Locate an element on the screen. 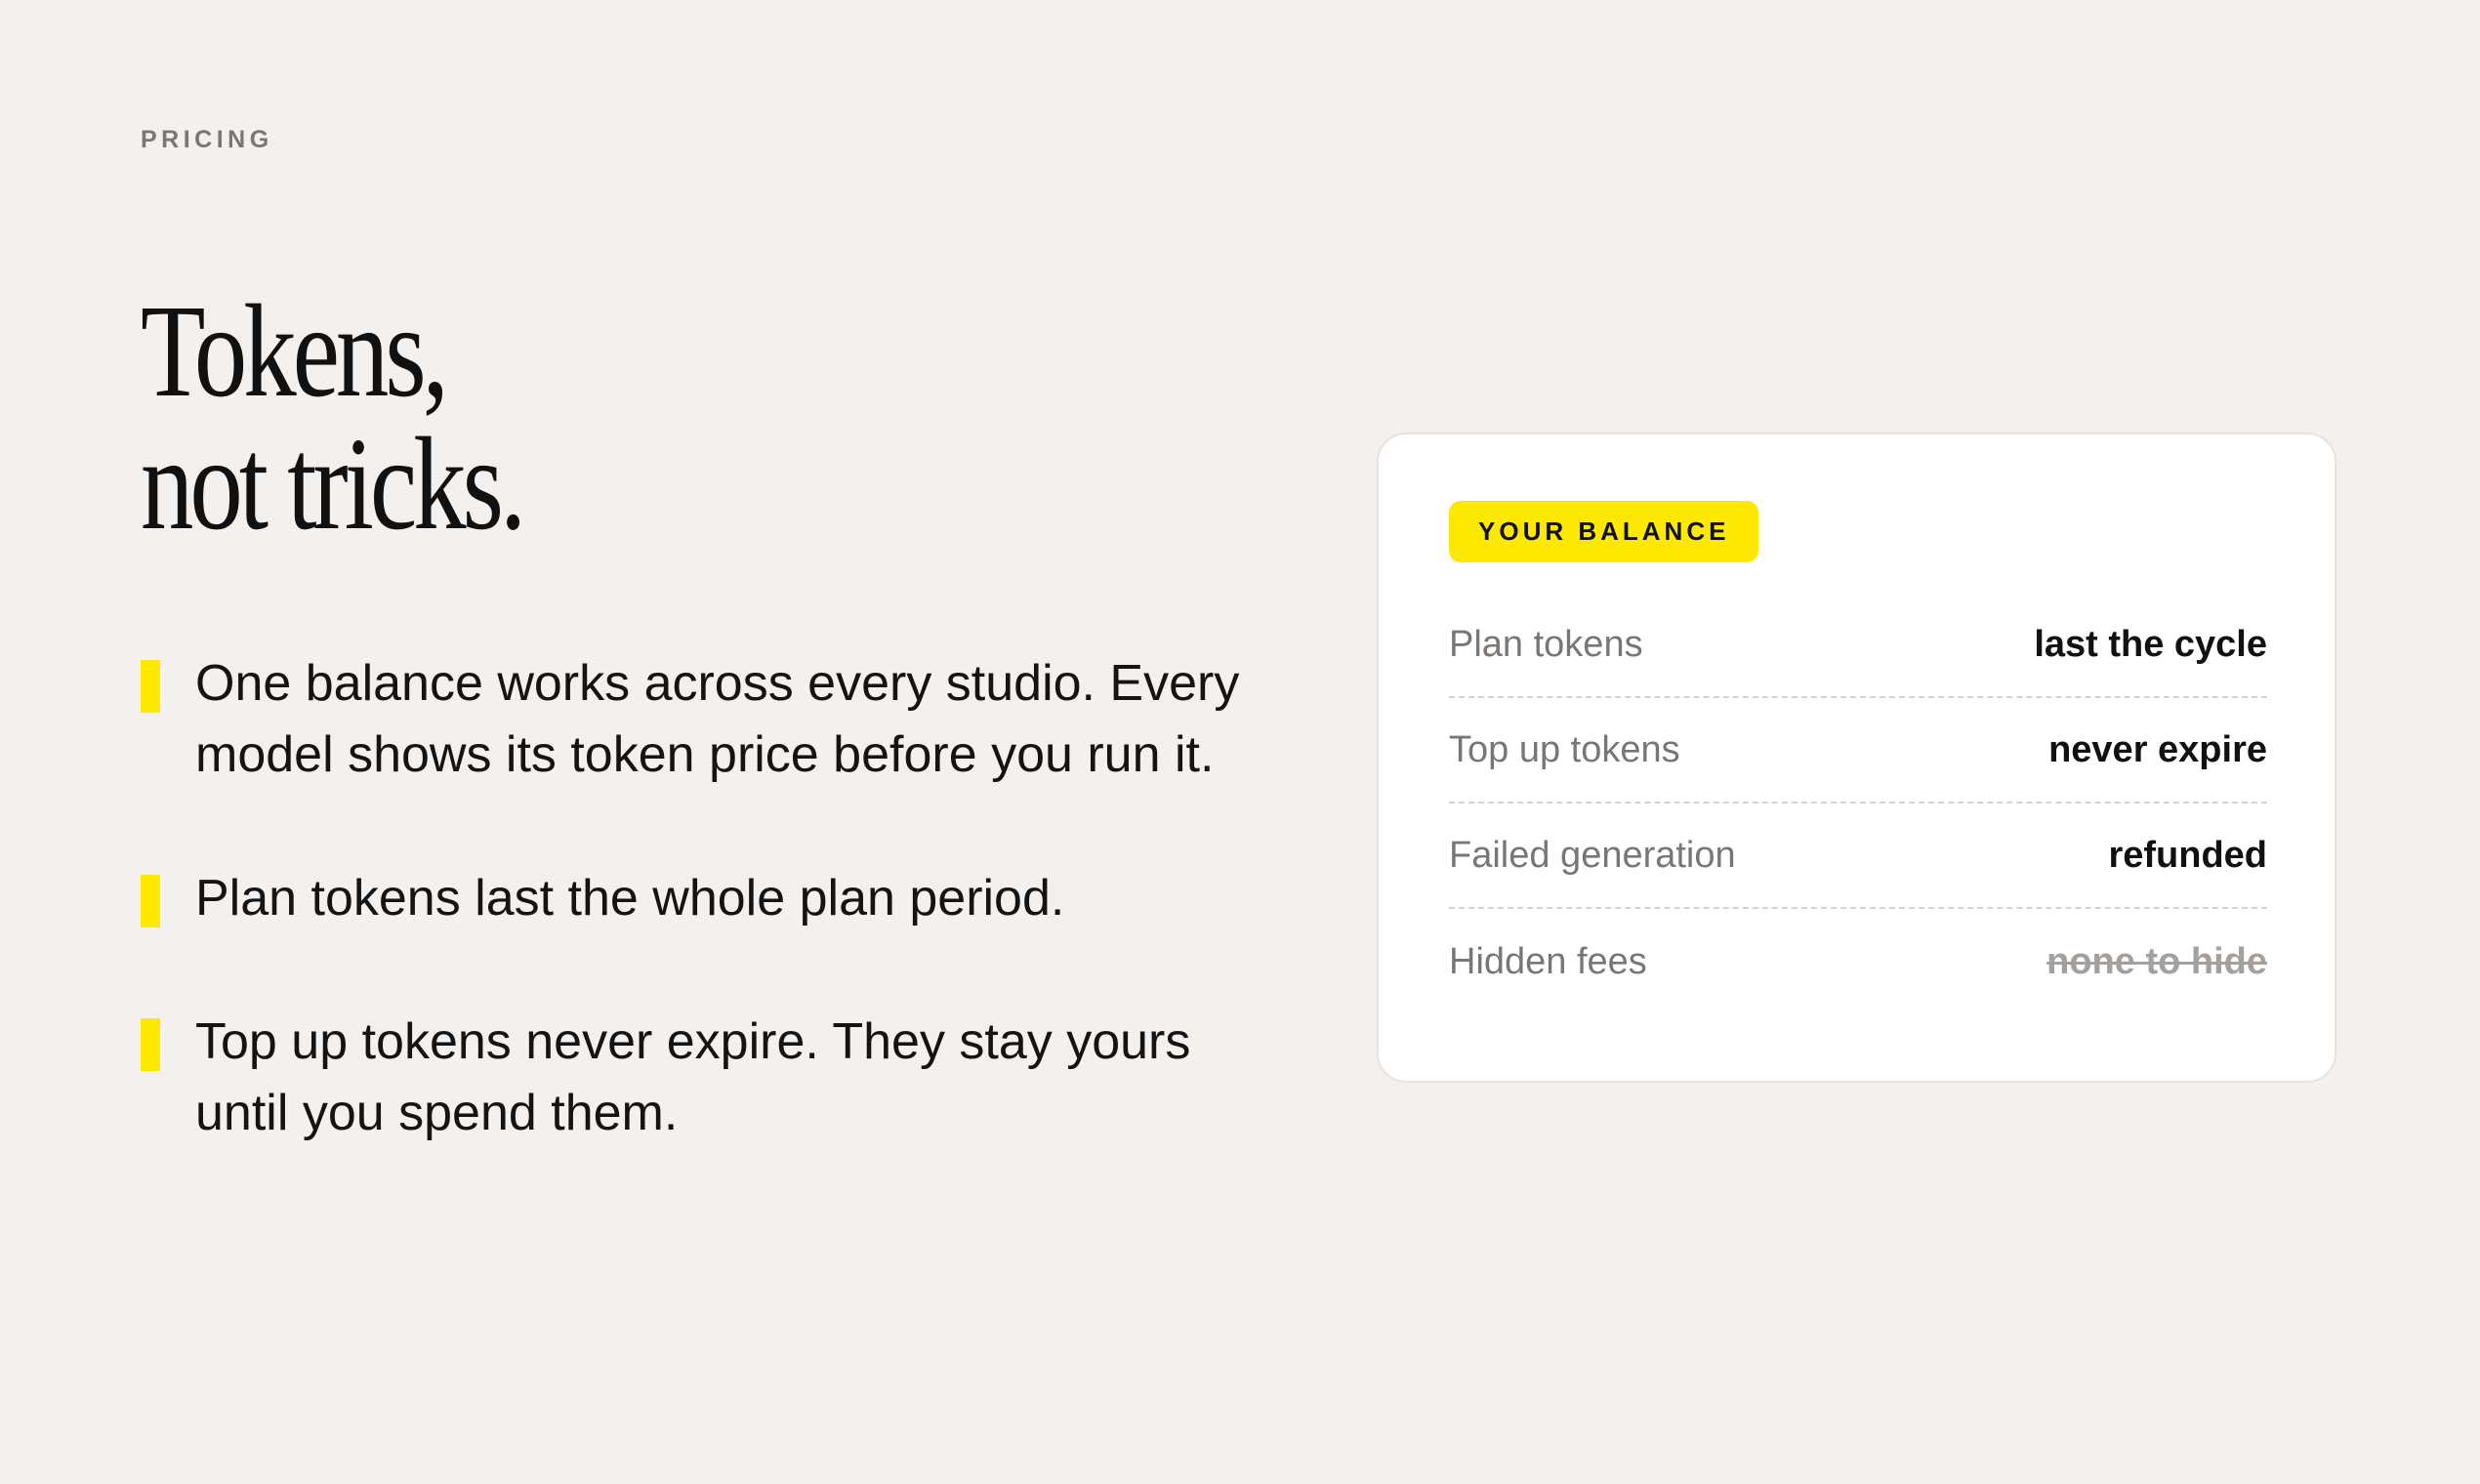  balance-row-hidden-fees: Hidden fees none to hide is located at coordinates (1858, 962).